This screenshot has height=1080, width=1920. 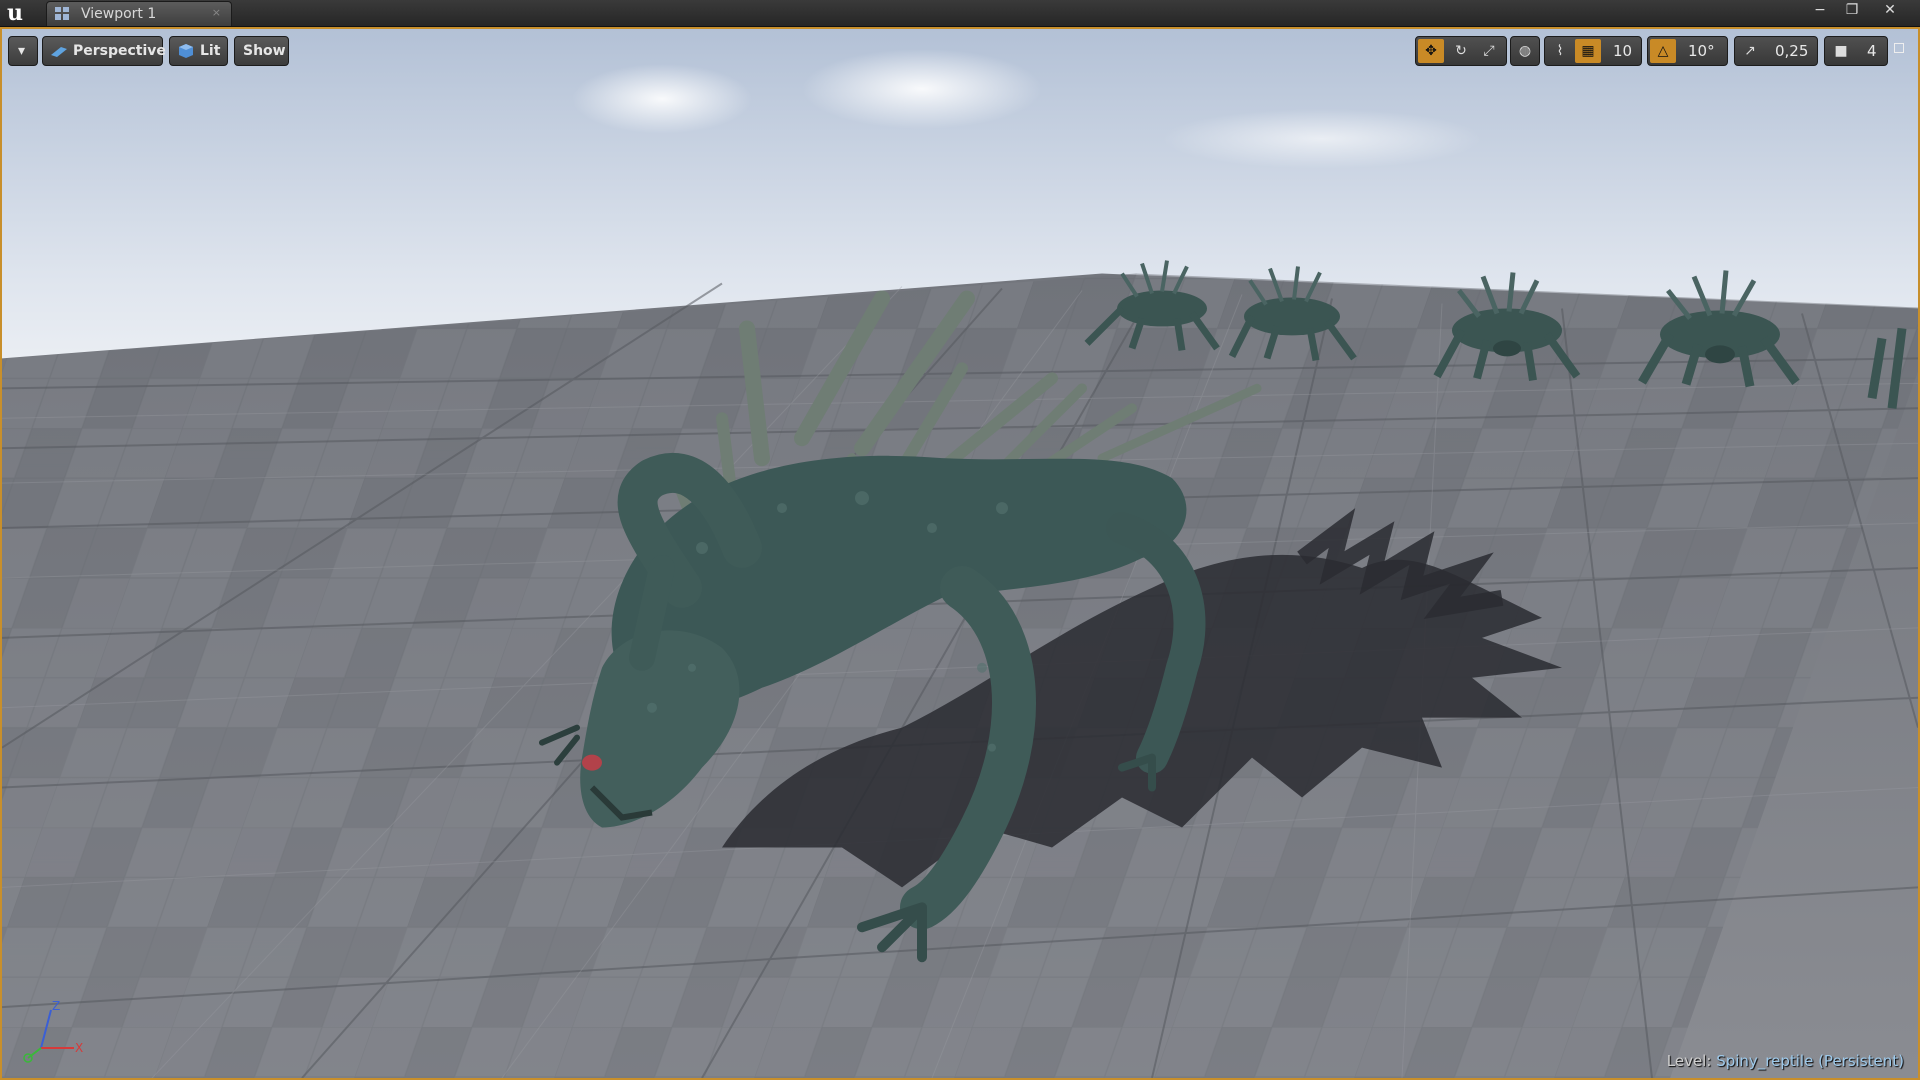 What do you see at coordinates (119, 14) in the screenshot?
I see `tab-label: Viewport 1` at bounding box center [119, 14].